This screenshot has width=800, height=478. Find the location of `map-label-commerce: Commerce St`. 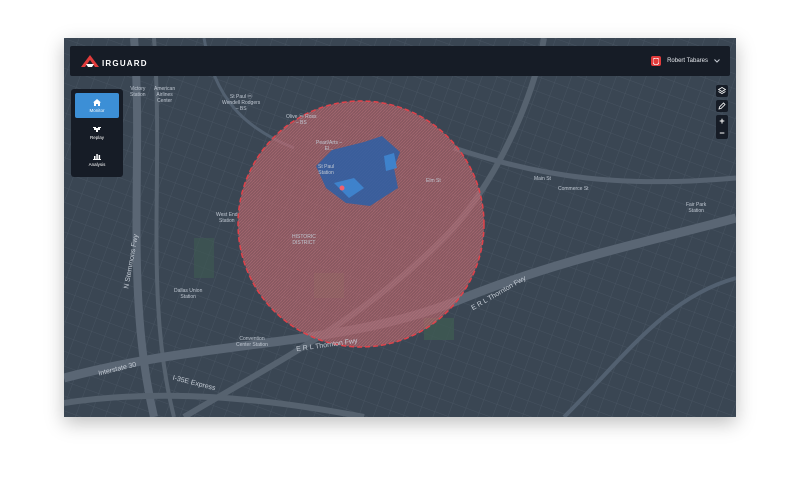

map-label-commerce: Commerce St is located at coordinates (573, 189).